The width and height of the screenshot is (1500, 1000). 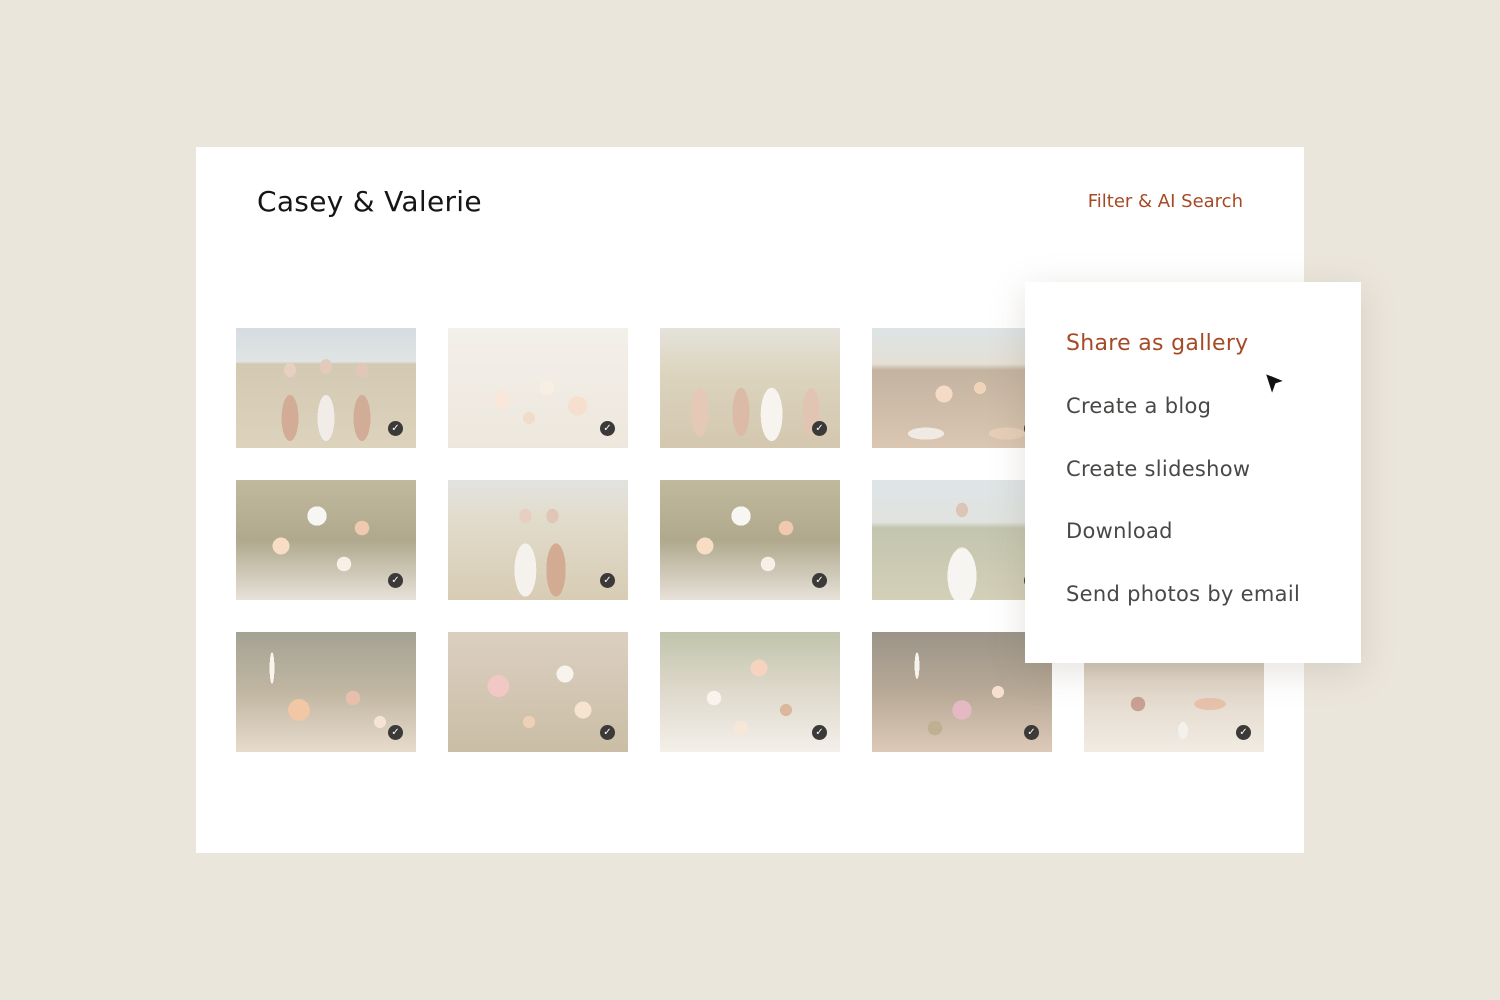 I want to click on menu-item-download: Download, so click(x=1119, y=531).